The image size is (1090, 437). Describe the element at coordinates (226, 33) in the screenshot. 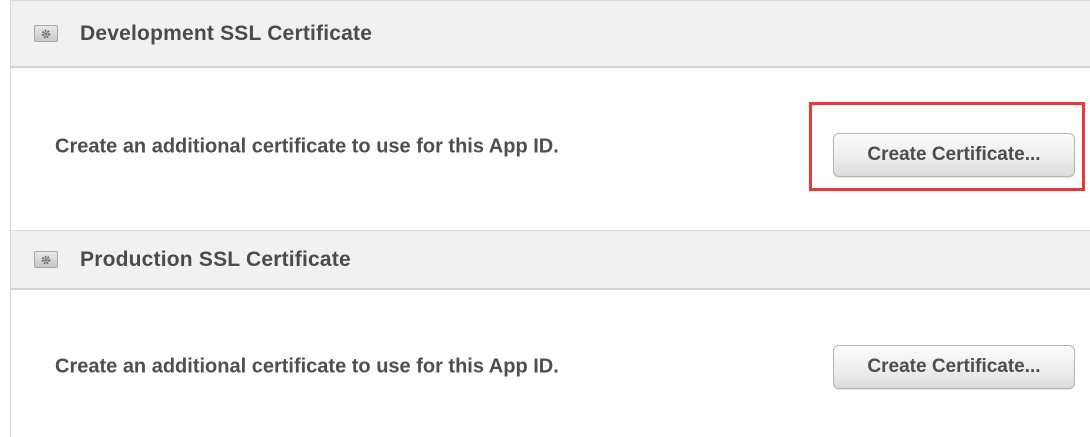

I see `section-title: Development SSL Certificate` at that location.